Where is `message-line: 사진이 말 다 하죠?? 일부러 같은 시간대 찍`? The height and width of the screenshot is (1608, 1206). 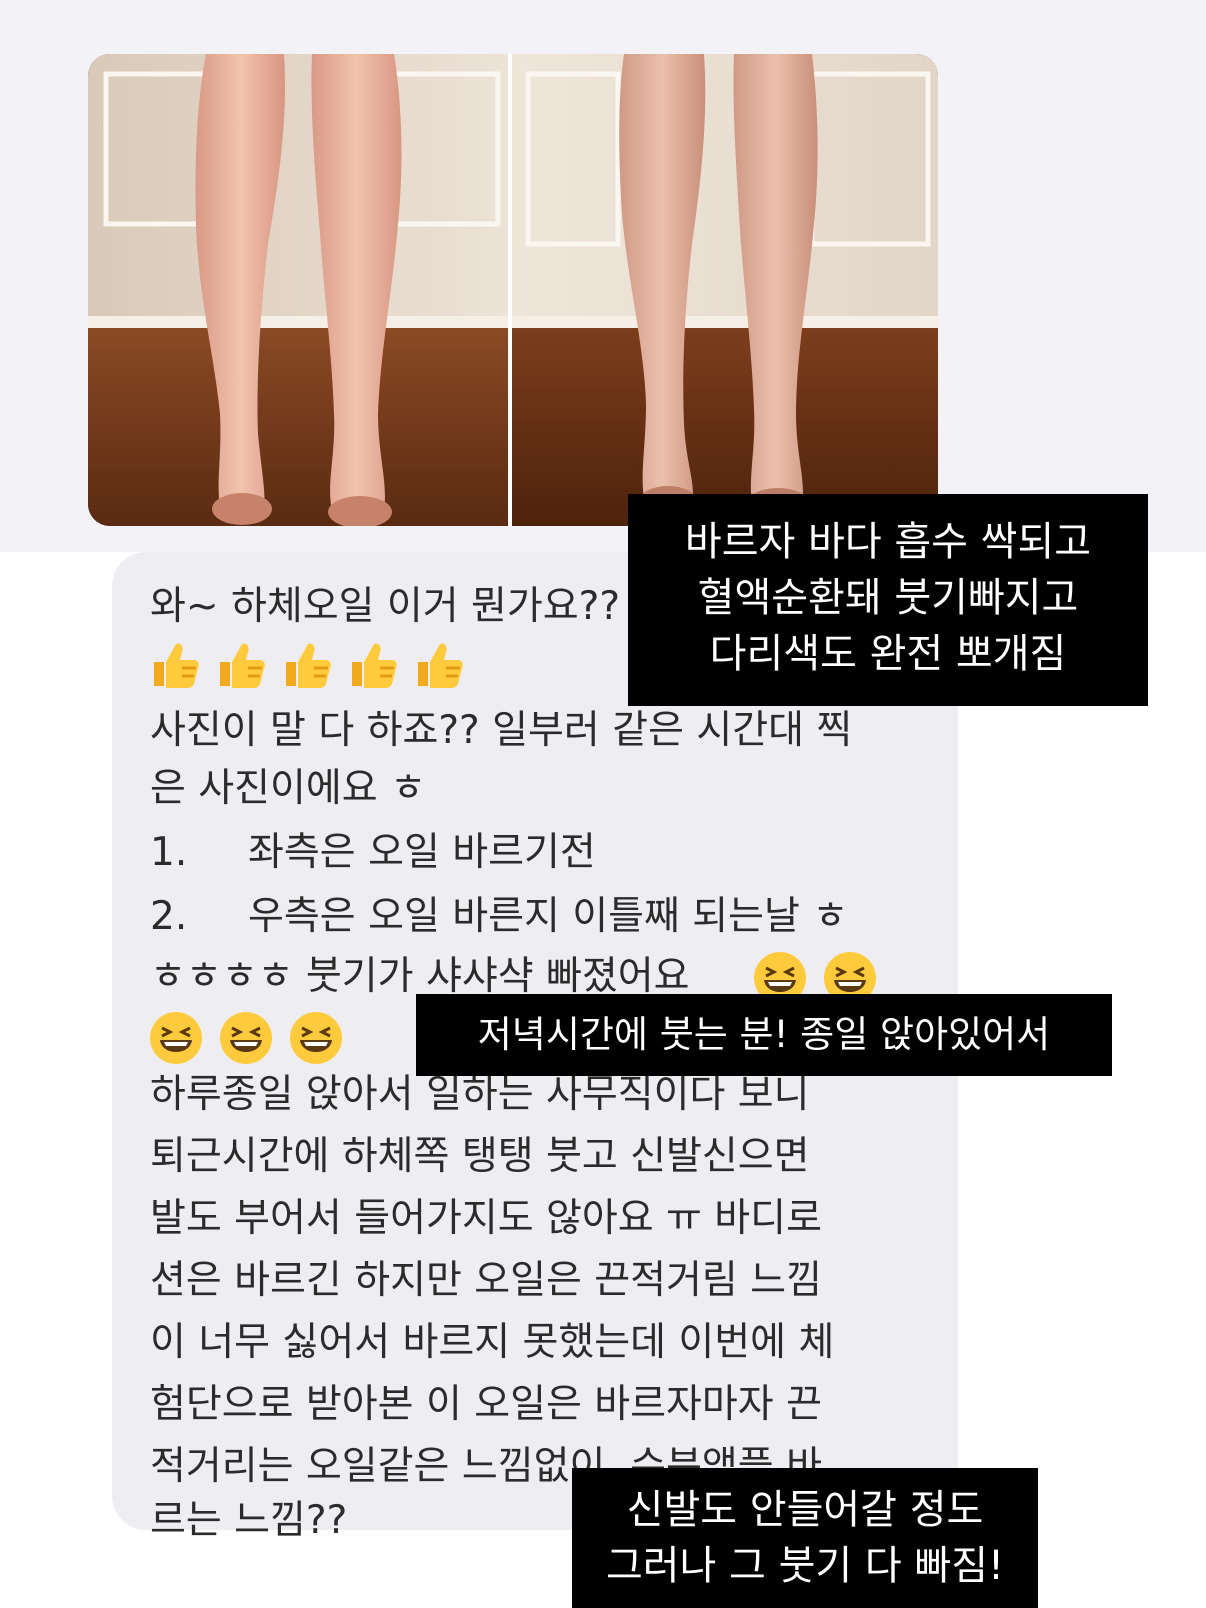 message-line: 사진이 말 다 하죠?? 일부러 같은 시간대 찍 is located at coordinates (501, 730).